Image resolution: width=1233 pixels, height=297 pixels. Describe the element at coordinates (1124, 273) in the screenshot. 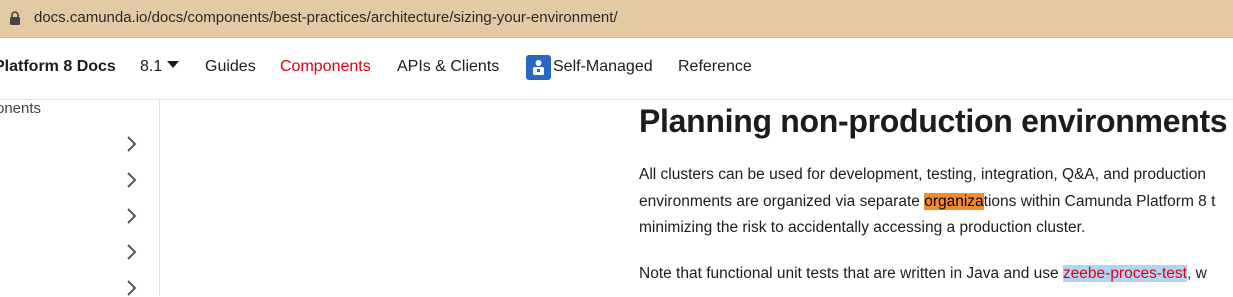

I see `zeebe-process-test-link: zeebe-proces-test` at that location.